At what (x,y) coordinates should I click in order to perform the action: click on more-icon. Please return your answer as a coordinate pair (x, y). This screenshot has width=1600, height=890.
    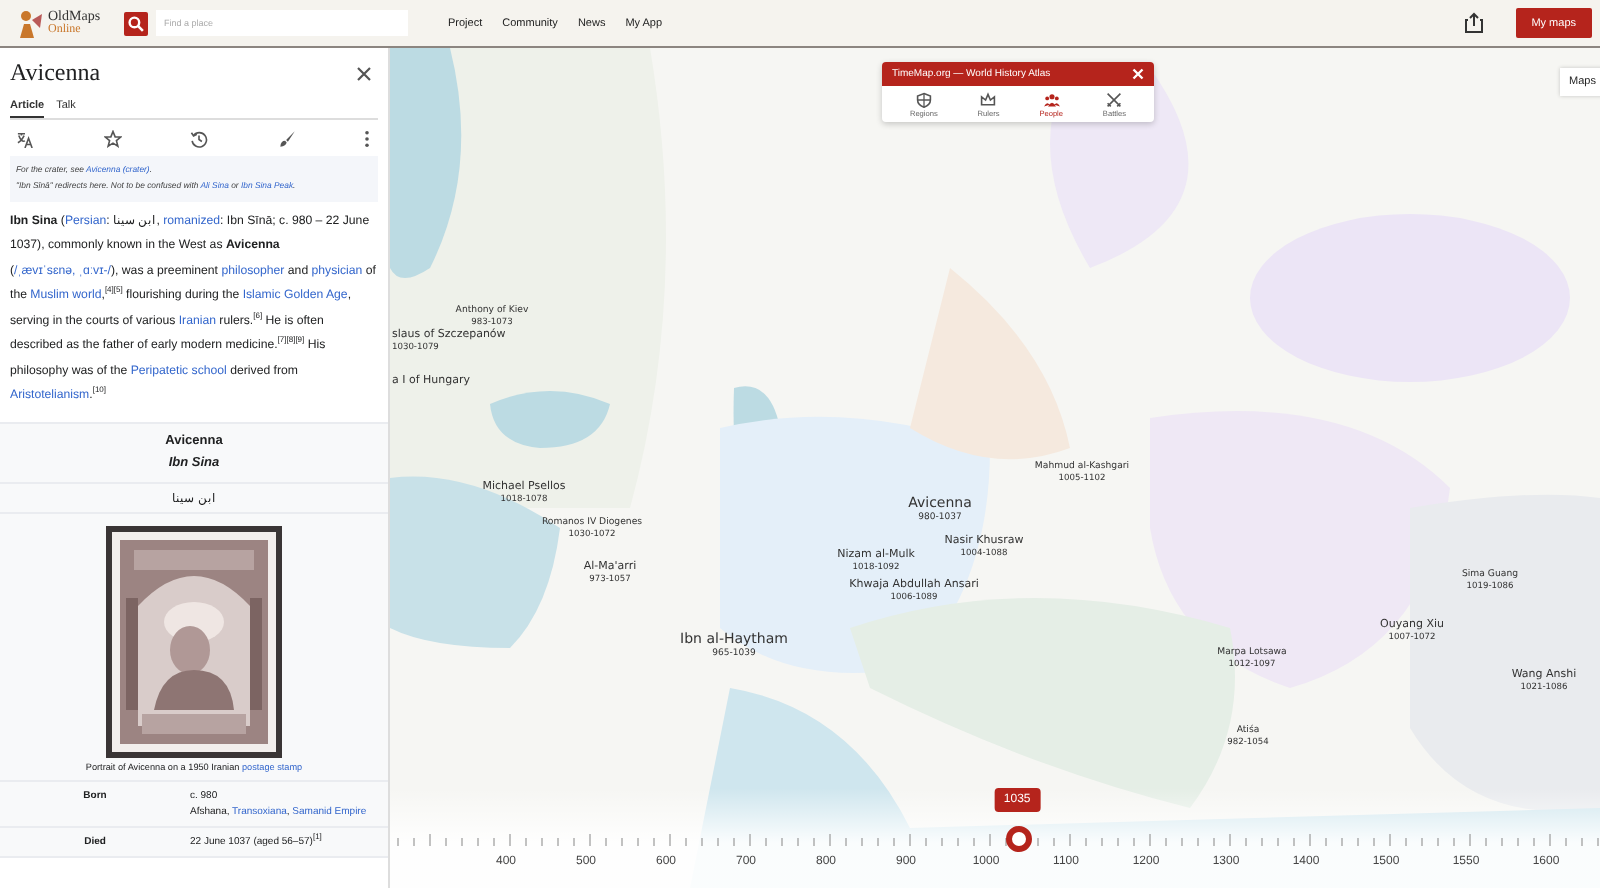
    Looking at the image, I should click on (367, 139).